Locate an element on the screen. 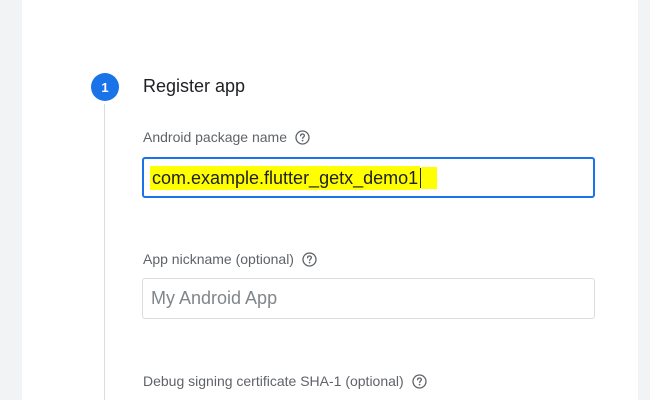 Image resolution: width=650 pixels, height=400 pixels. page-background-left is located at coordinates (11, 200).